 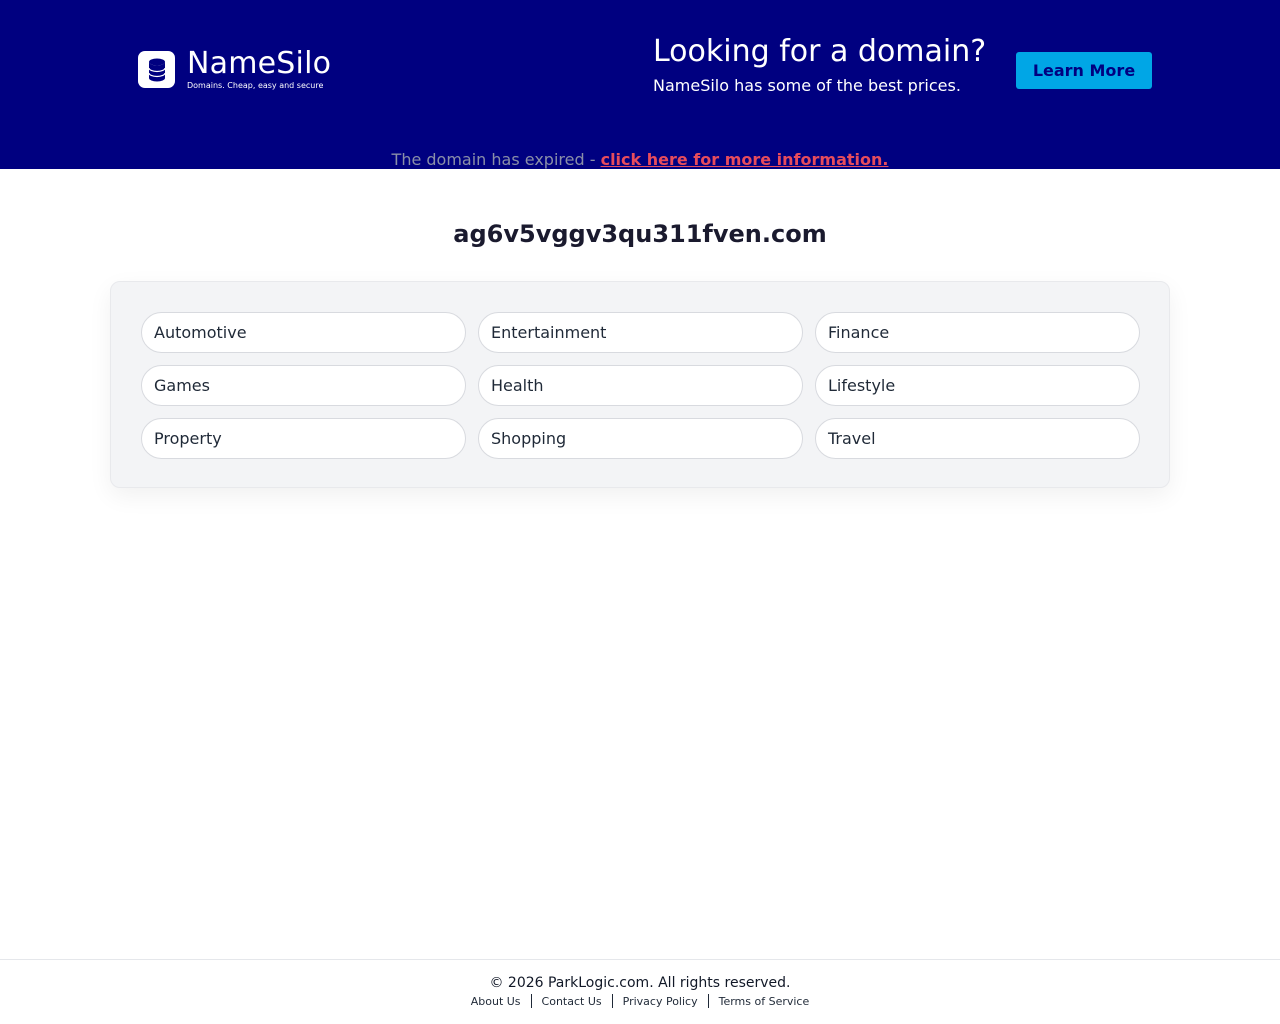 I want to click on category-entertainment: Entertainment, so click(x=640, y=332).